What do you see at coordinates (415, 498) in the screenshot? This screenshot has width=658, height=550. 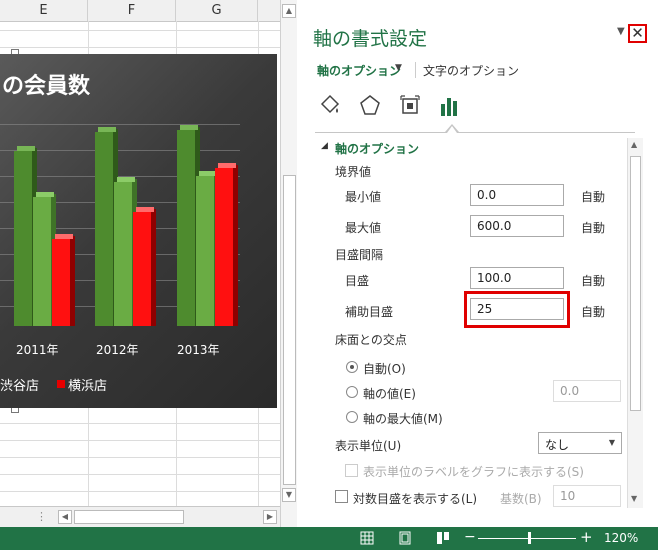 I see `log-scale-label: 対数目盛を表示する(L)` at bounding box center [415, 498].